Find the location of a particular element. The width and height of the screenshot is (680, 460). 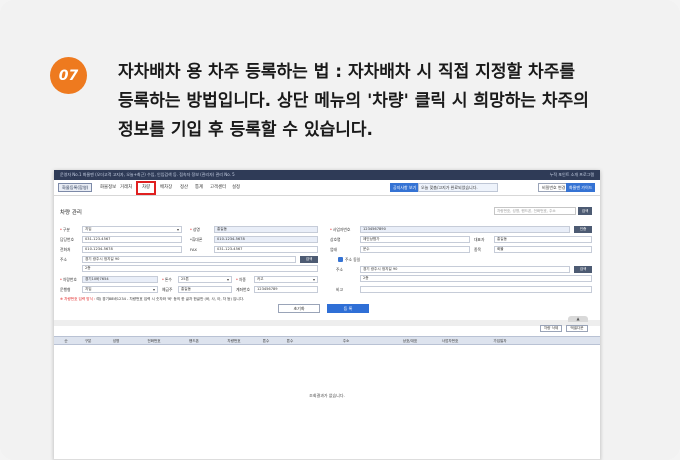

grid-col-header: 가입일자 is located at coordinates (499, 341).